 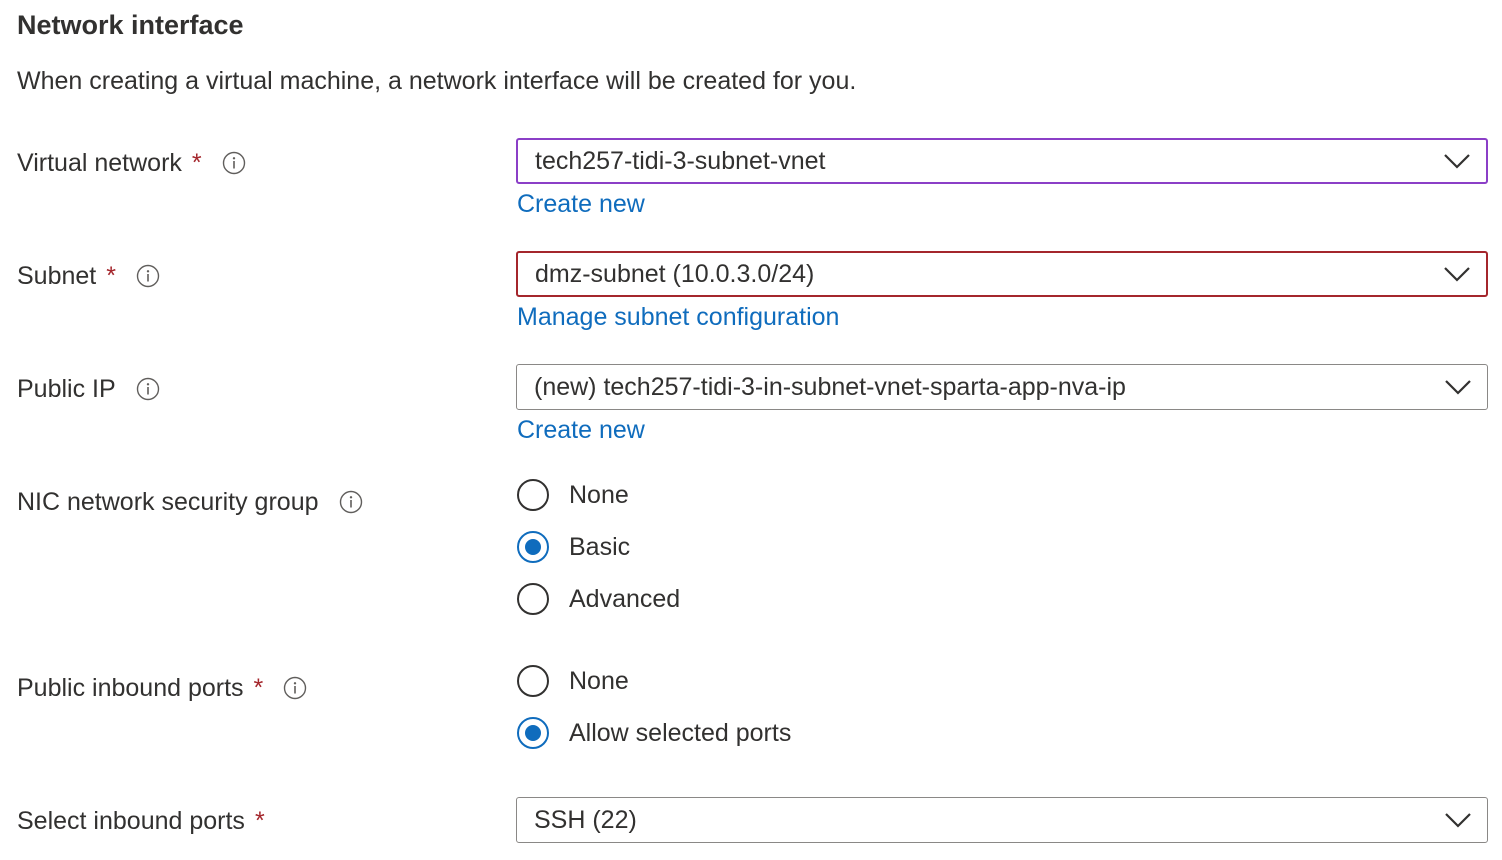 What do you see at coordinates (99, 163) in the screenshot?
I see `virtual-network-label: Virtual network` at bounding box center [99, 163].